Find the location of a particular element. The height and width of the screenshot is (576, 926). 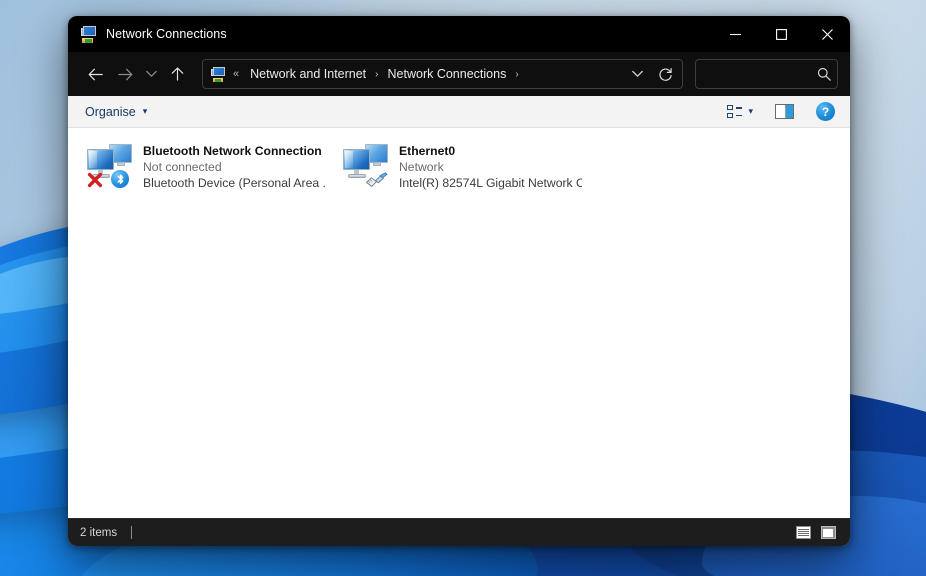

organise-button: Organise ▾ is located at coordinates (116, 112).